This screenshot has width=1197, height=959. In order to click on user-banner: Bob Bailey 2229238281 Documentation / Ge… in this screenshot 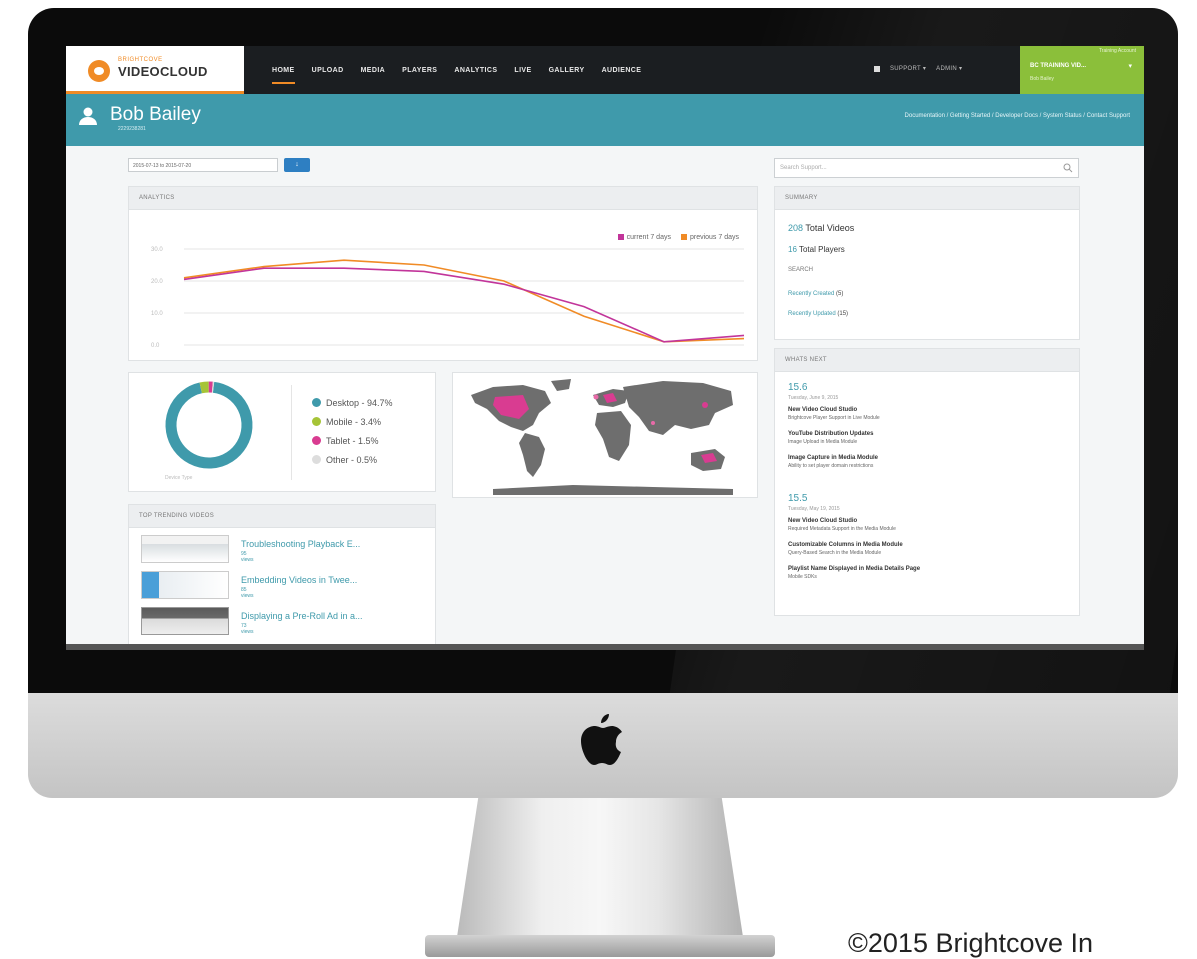, I will do `click(605, 120)`.